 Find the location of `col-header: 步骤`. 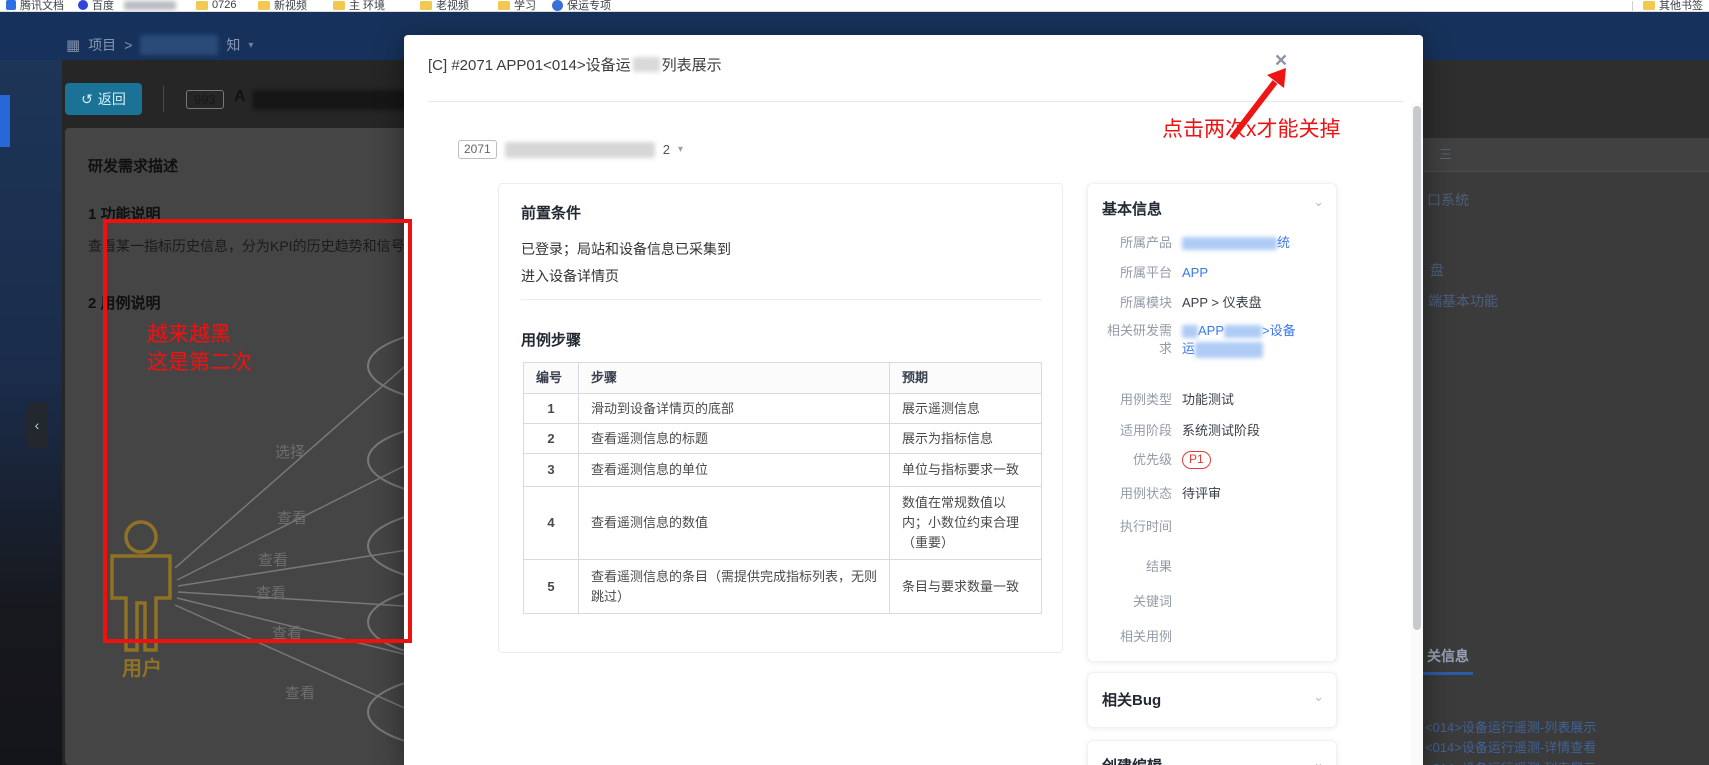

col-header: 步骤 is located at coordinates (734, 378).